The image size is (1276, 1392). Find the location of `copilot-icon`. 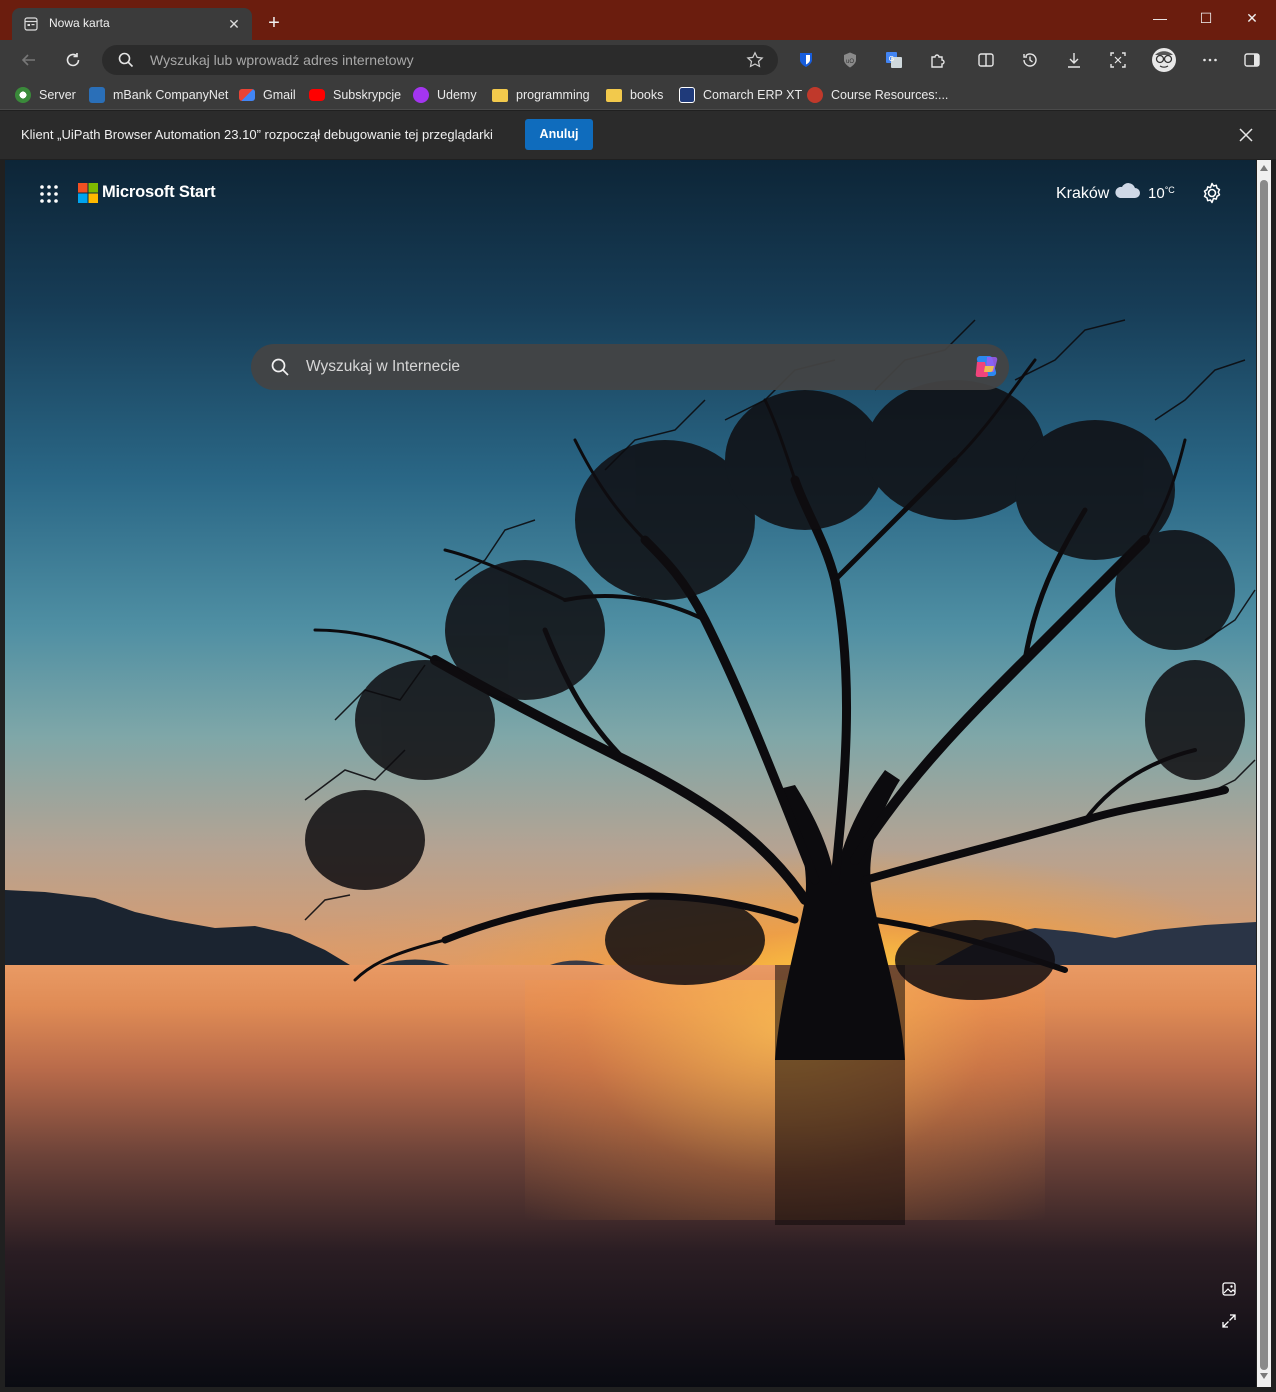

copilot-icon is located at coordinates (986, 367).